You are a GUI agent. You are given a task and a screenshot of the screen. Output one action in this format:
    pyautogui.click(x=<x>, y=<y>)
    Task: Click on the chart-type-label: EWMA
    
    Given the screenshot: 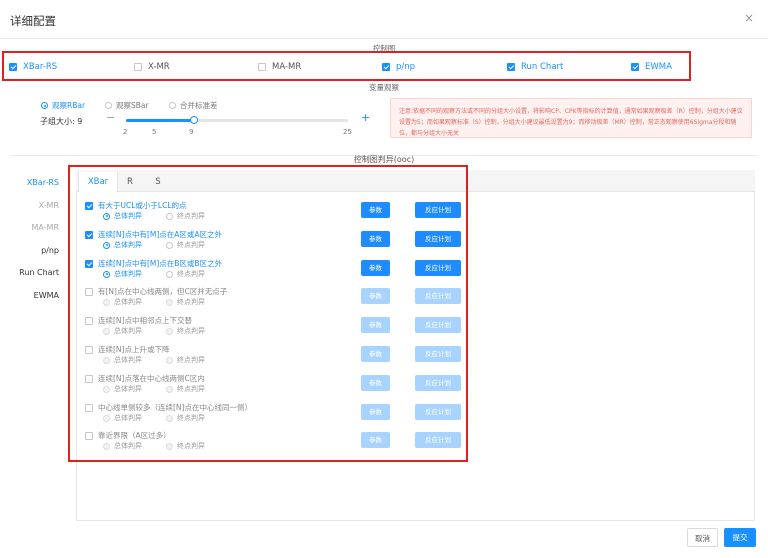 What is the action you would take?
    pyautogui.click(x=658, y=67)
    